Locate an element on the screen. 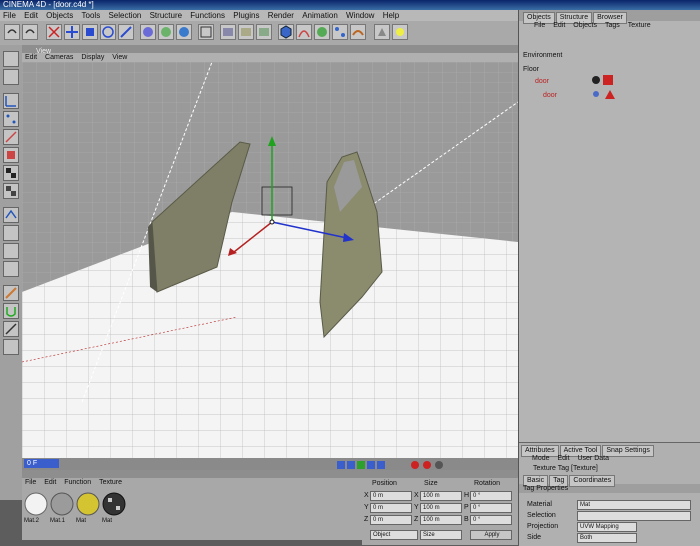 This screenshot has height=546, width=700. object-item-door-parent: door is located at coordinates (542, 81).